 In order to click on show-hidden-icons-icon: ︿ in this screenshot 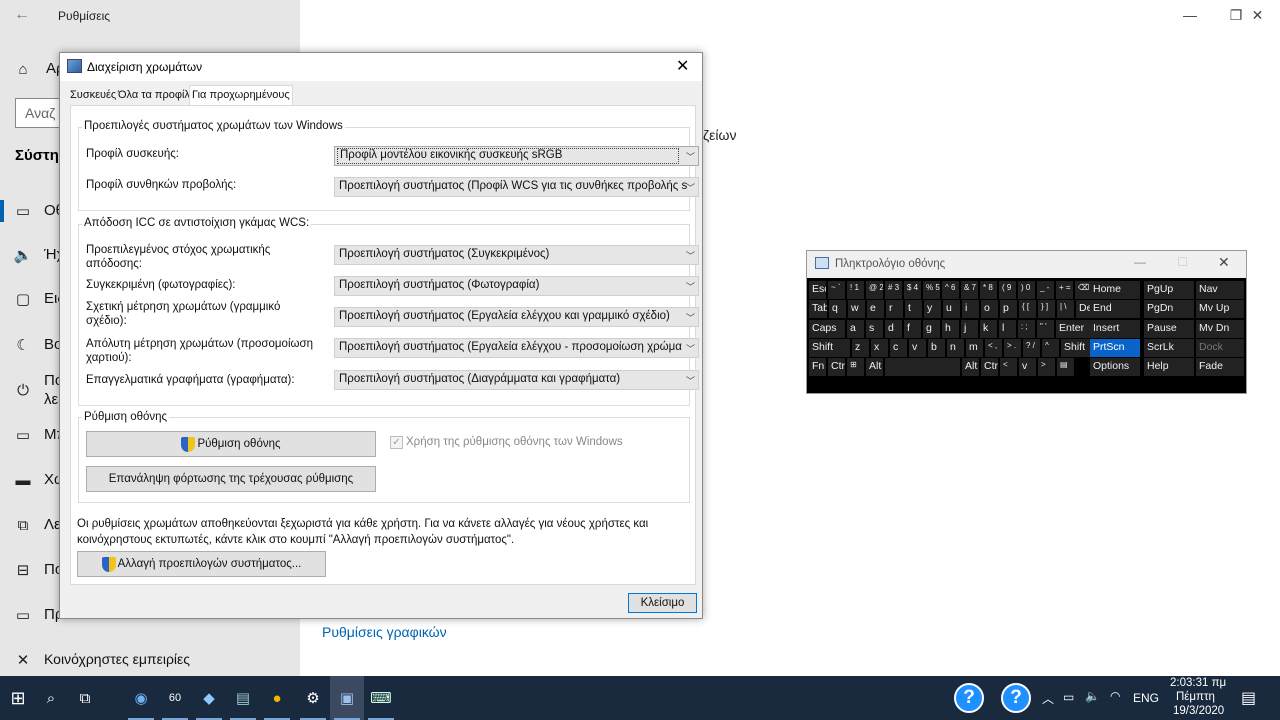, I will do `click(1048, 698)`.